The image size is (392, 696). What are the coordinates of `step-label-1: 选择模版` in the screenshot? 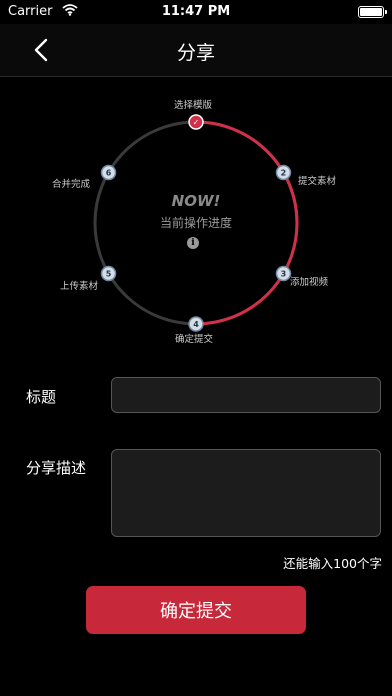 It's located at (193, 105).